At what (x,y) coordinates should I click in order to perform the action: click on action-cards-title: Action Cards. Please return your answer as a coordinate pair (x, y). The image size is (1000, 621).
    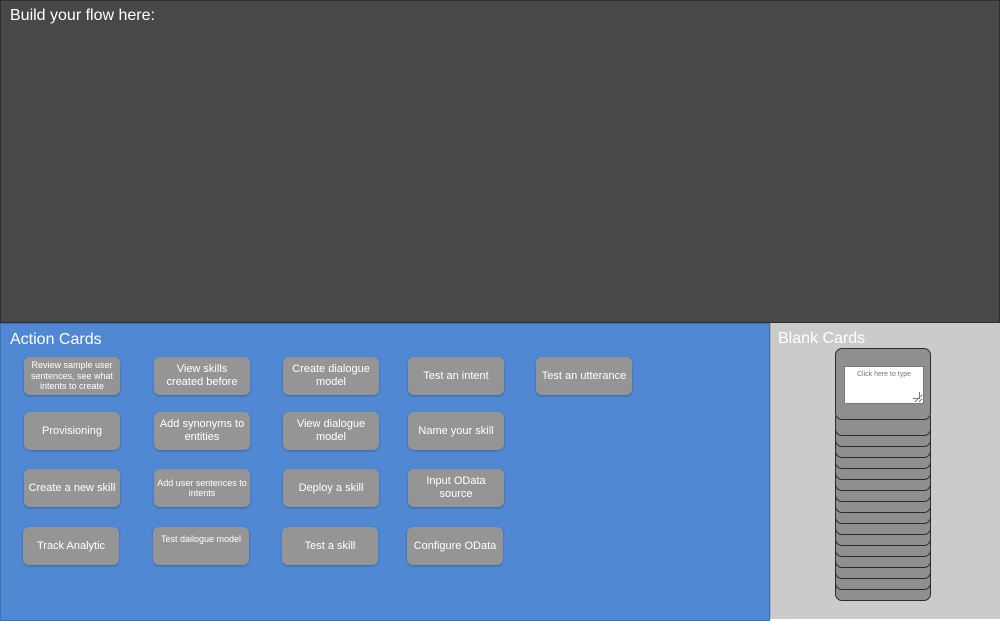
    Looking at the image, I should click on (56, 339).